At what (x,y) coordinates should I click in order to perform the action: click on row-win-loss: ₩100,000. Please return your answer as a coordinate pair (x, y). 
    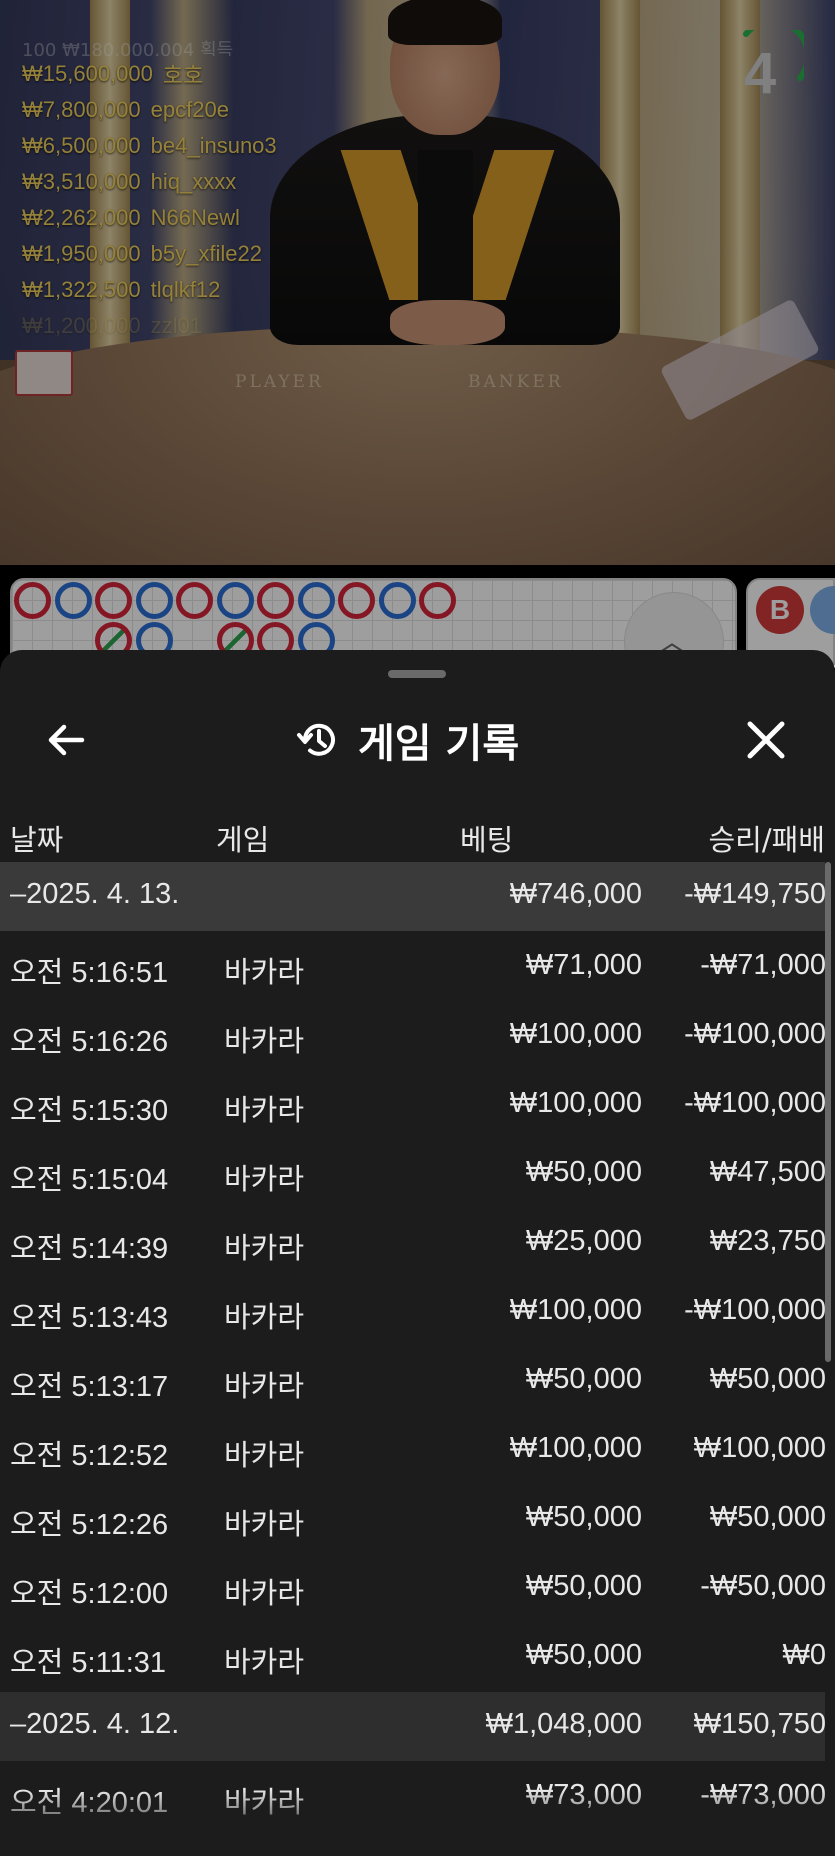
    Looking at the image, I should click on (759, 1448).